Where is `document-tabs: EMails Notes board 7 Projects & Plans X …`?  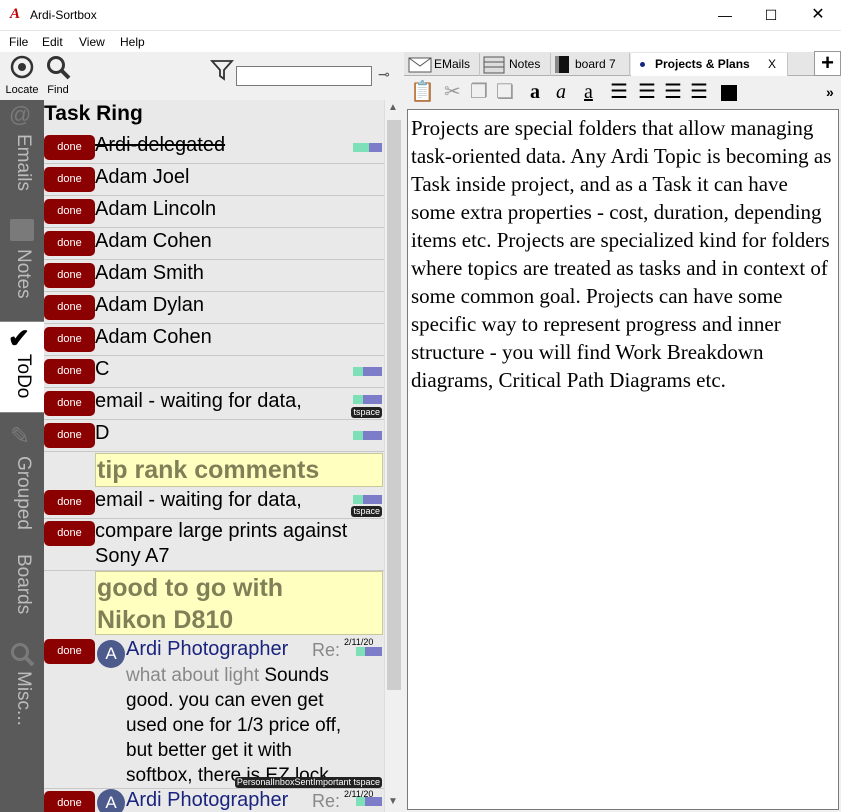 document-tabs: EMails Notes board 7 Projects & Plans X … is located at coordinates (622, 63).